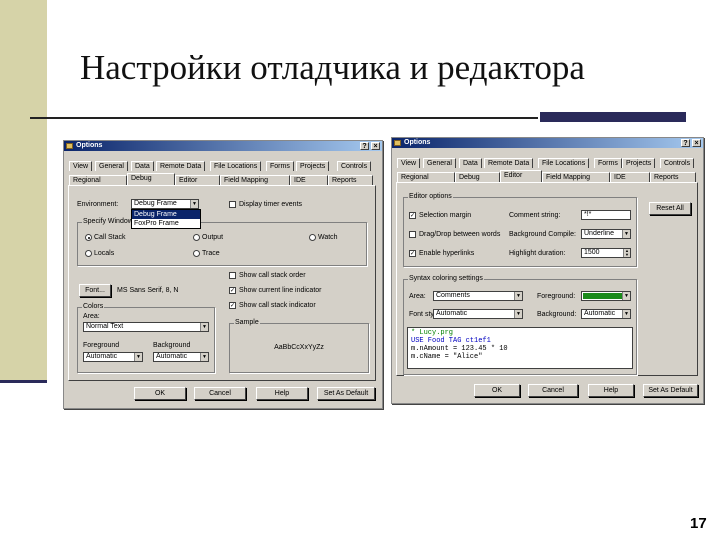 This screenshot has width=720, height=540. Describe the element at coordinates (98, 204) in the screenshot. I see `environment-label: Environment:` at that location.